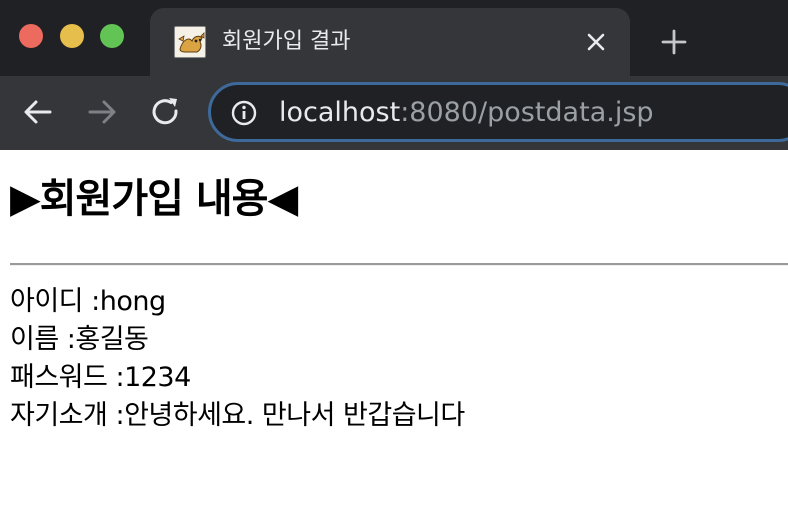 This screenshot has width=788, height=514. I want to click on minimize-window-button, so click(72, 36).